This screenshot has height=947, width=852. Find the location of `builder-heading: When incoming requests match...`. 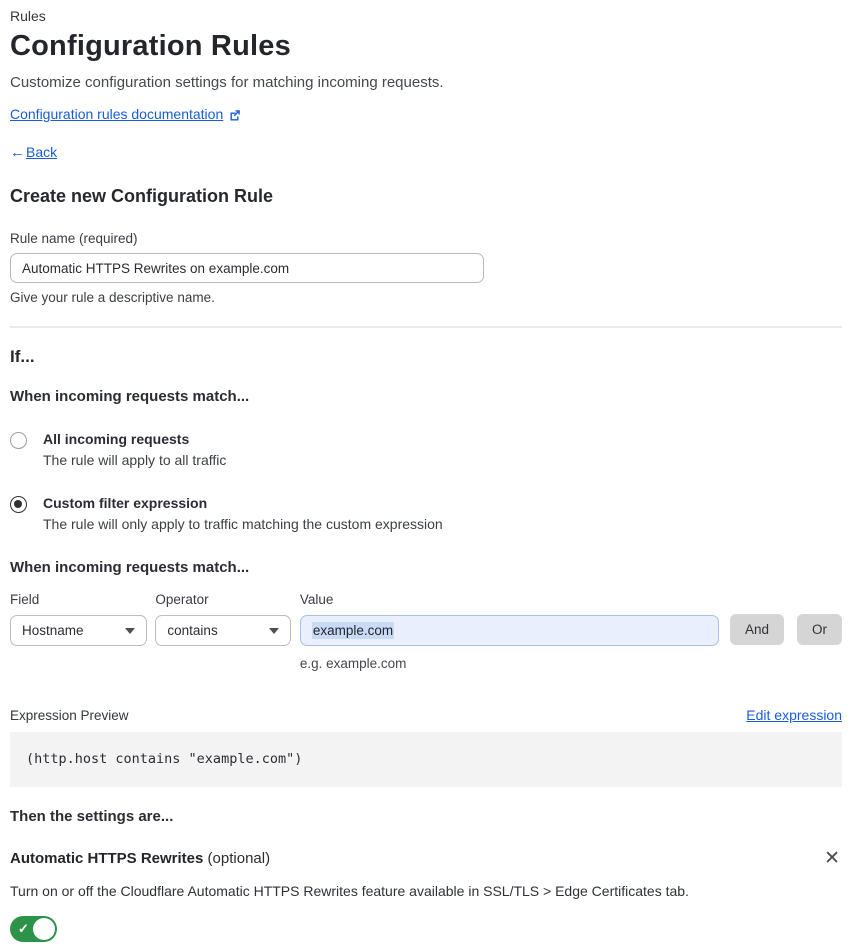

builder-heading: When incoming requests match... is located at coordinates (130, 567).